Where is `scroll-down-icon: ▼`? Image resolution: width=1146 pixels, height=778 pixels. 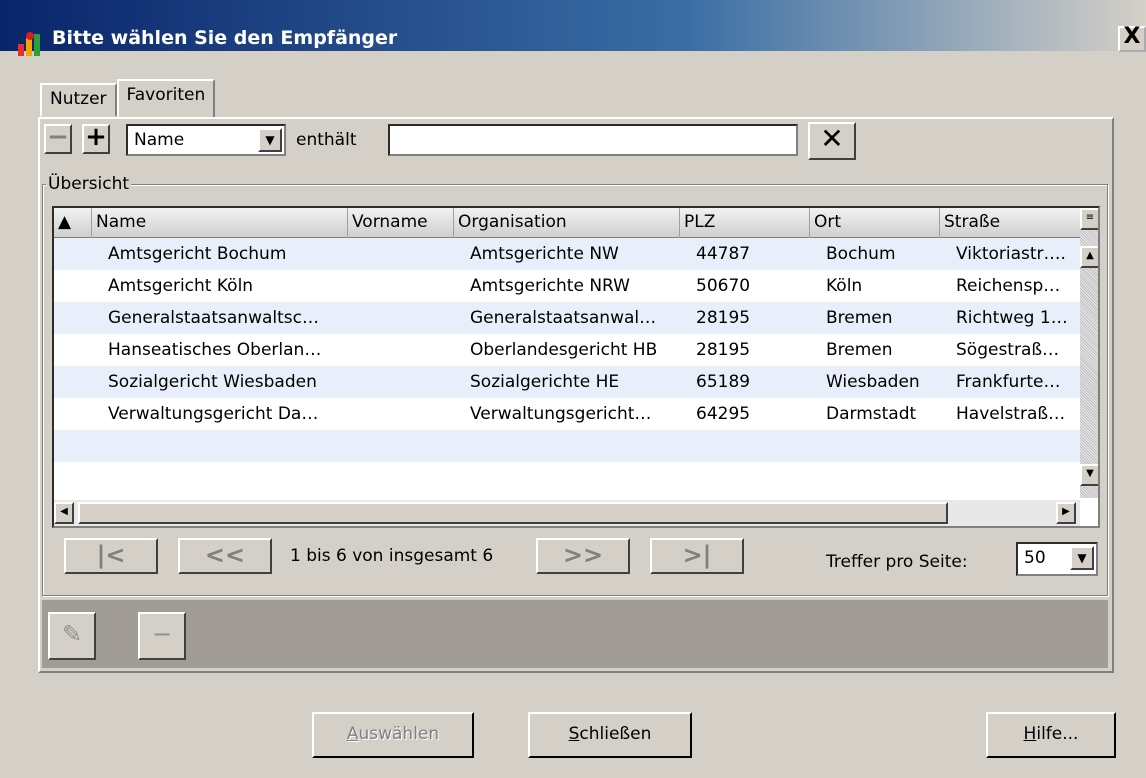
scroll-down-icon: ▼ is located at coordinates (1089, 475).